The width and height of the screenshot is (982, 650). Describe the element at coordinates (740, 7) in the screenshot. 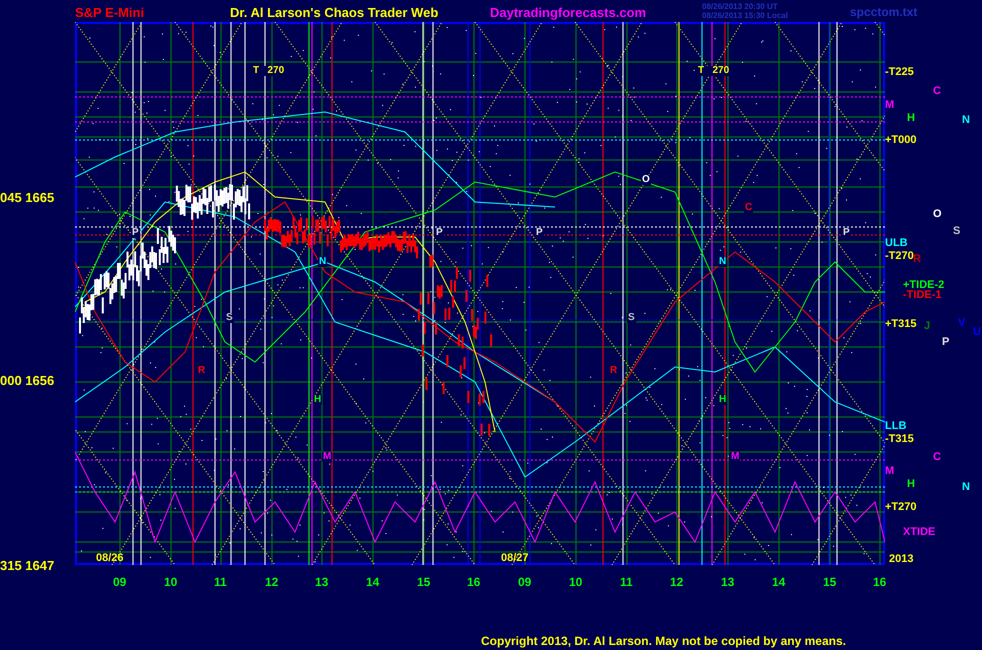

I see `timestamp-ut: 08/26/2013 20:30 UT` at that location.